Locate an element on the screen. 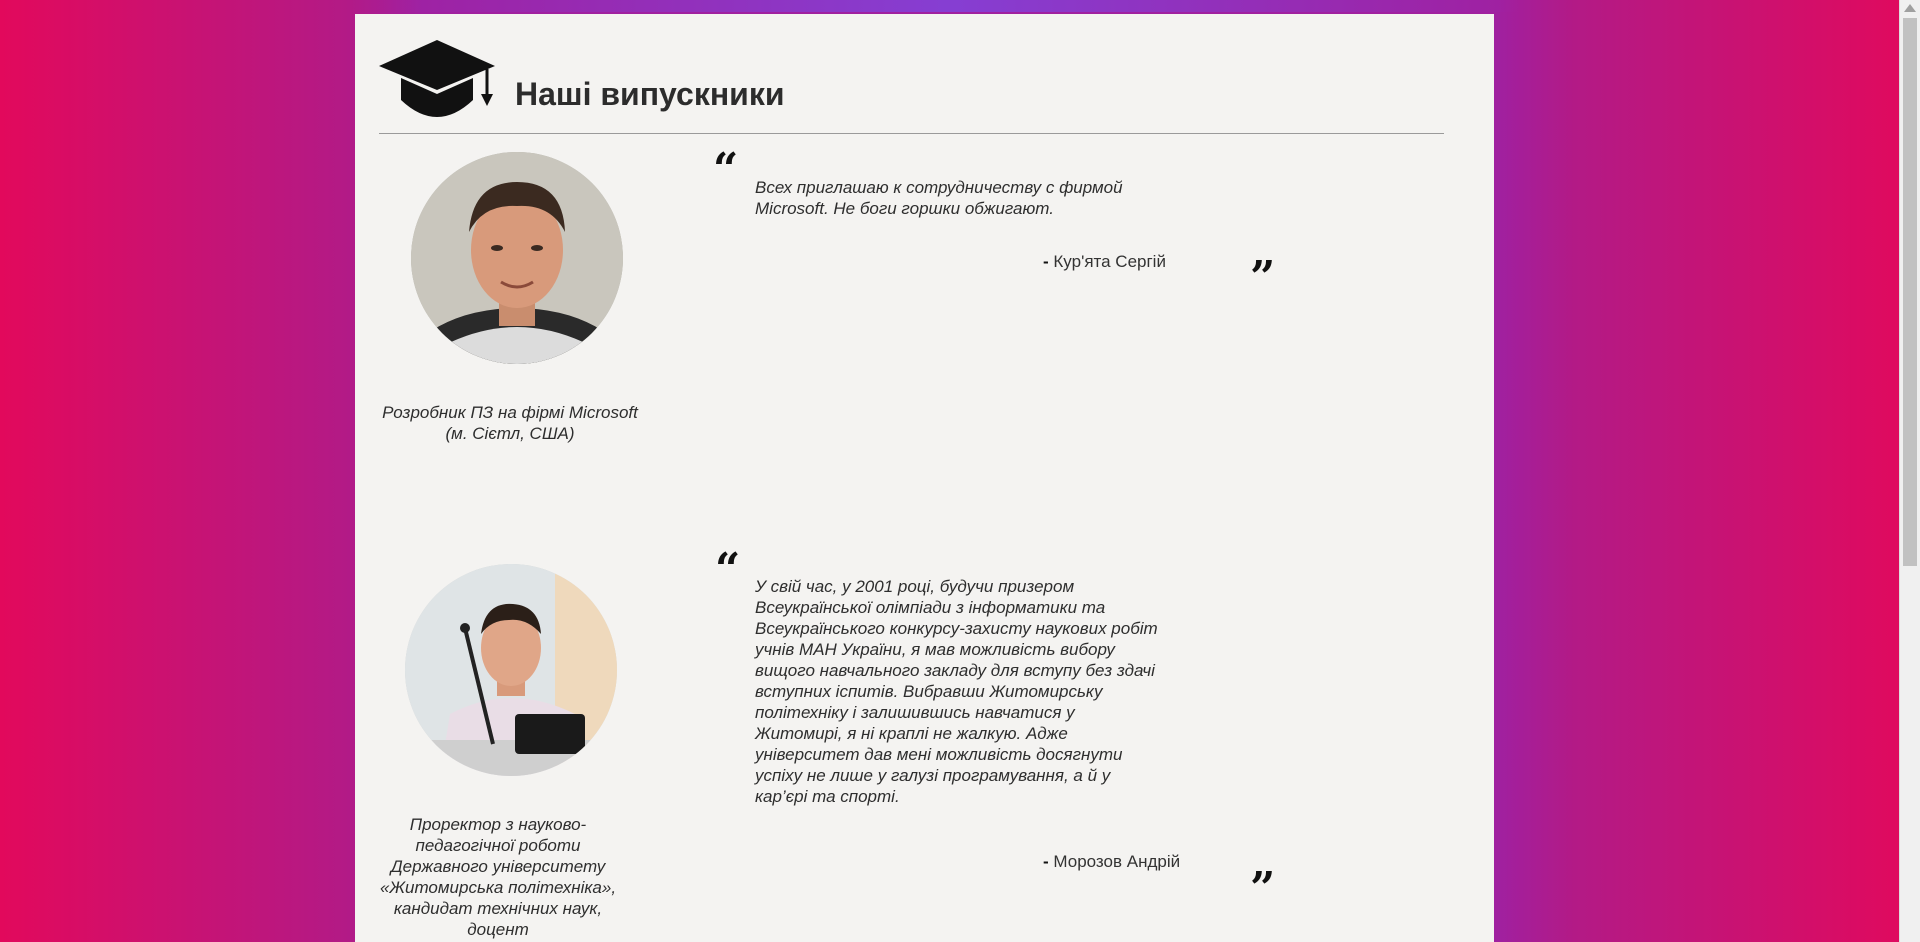 This screenshot has height=942, width=1920. graduation-cap-icon is located at coordinates (437, 78).